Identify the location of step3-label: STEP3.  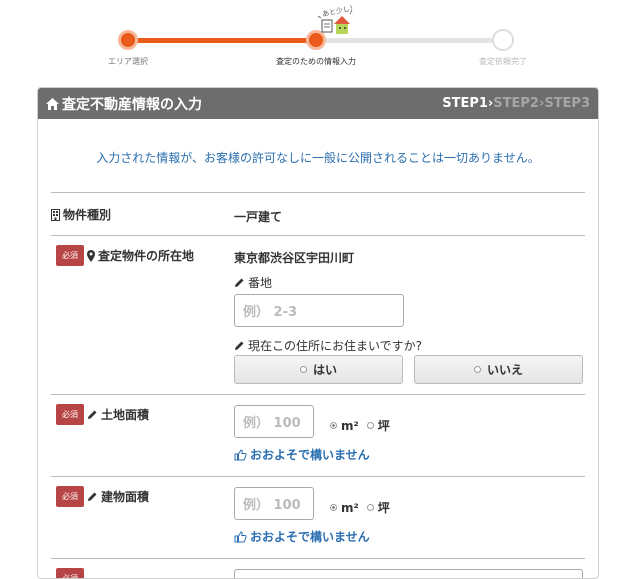
(567, 103).